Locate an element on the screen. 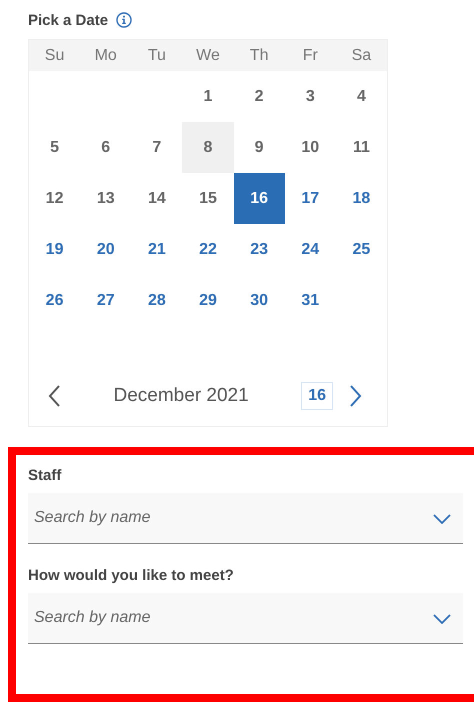 Image resolution: width=474 pixels, height=702 pixels. weekday-label: Tu is located at coordinates (156, 55).